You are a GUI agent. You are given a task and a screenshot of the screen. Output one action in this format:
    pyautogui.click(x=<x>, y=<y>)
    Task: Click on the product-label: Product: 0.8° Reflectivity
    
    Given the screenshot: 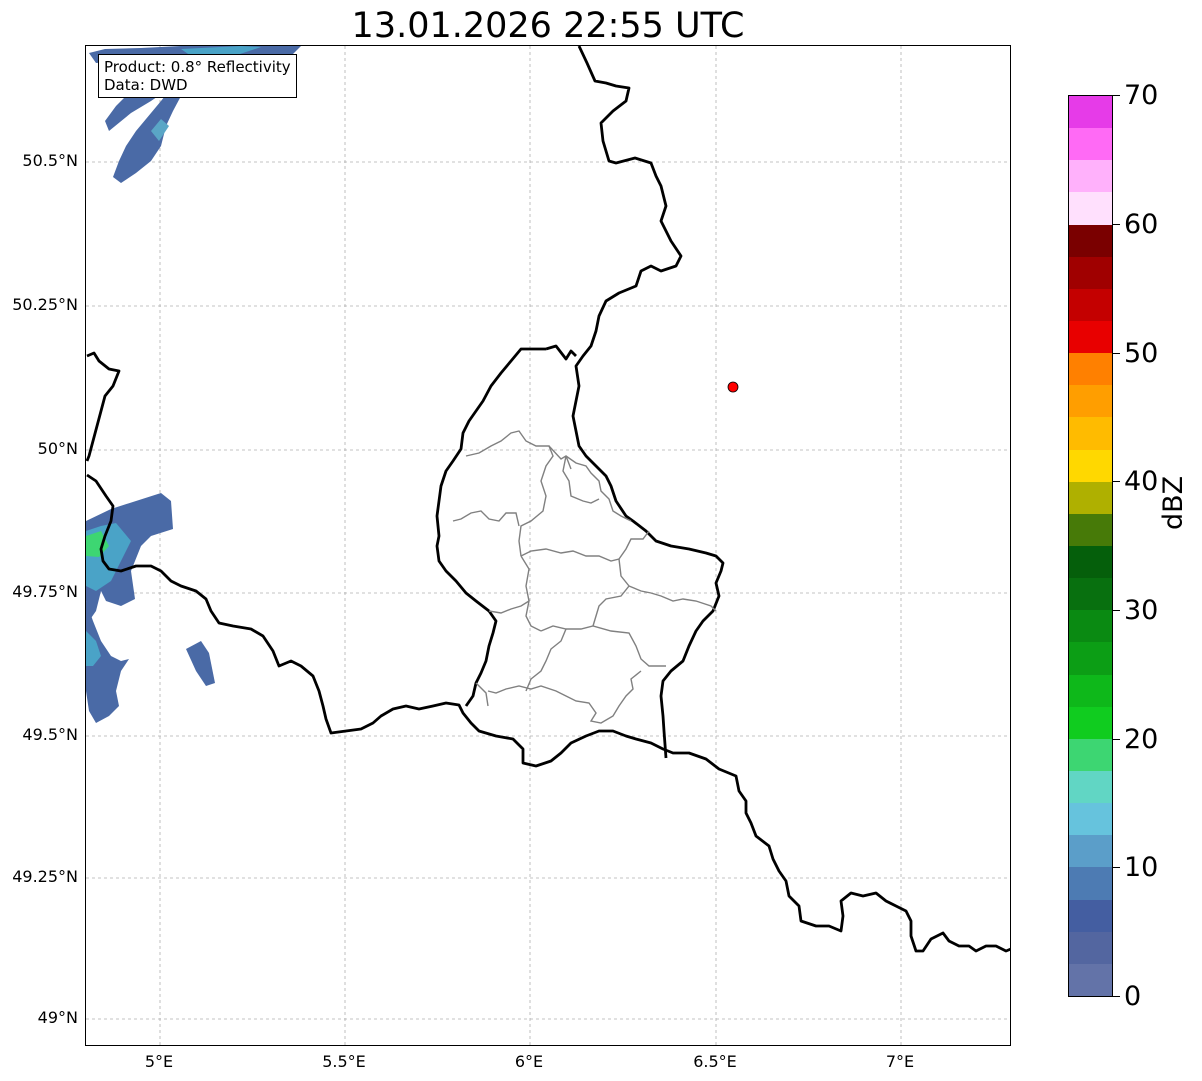 What is the action you would take?
    pyautogui.click(x=197, y=67)
    